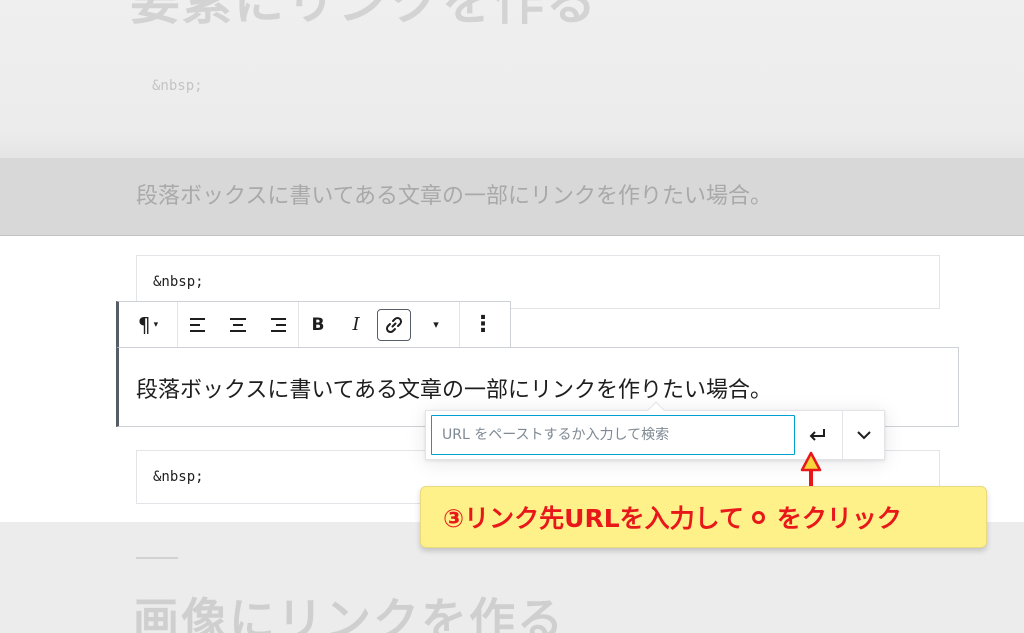 The width and height of the screenshot is (1024, 633). What do you see at coordinates (613, 435) in the screenshot?
I see `url-input` at bounding box center [613, 435].